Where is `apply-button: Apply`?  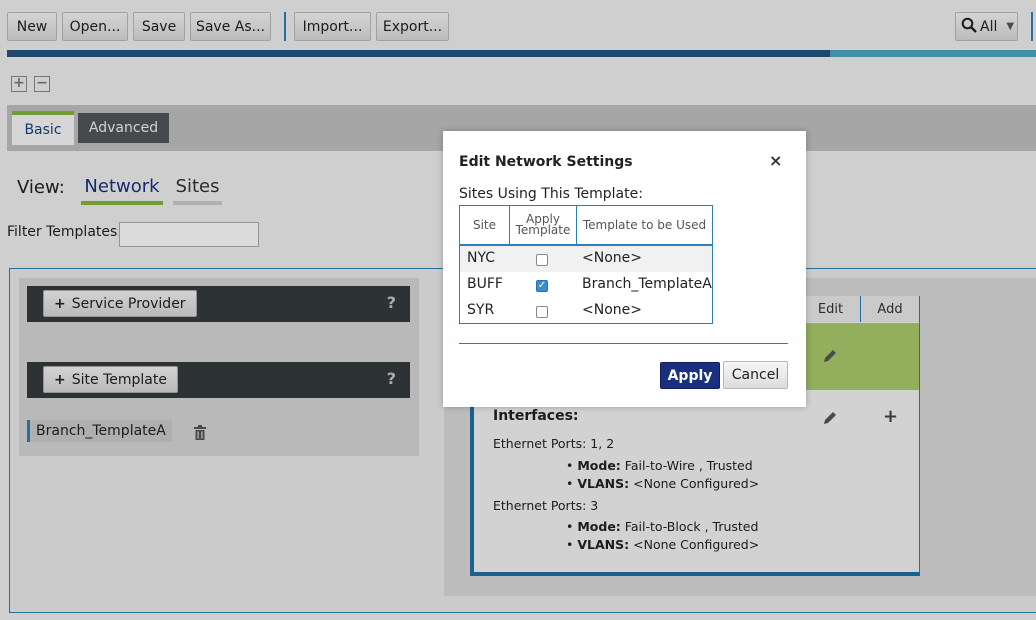 apply-button: Apply is located at coordinates (690, 375).